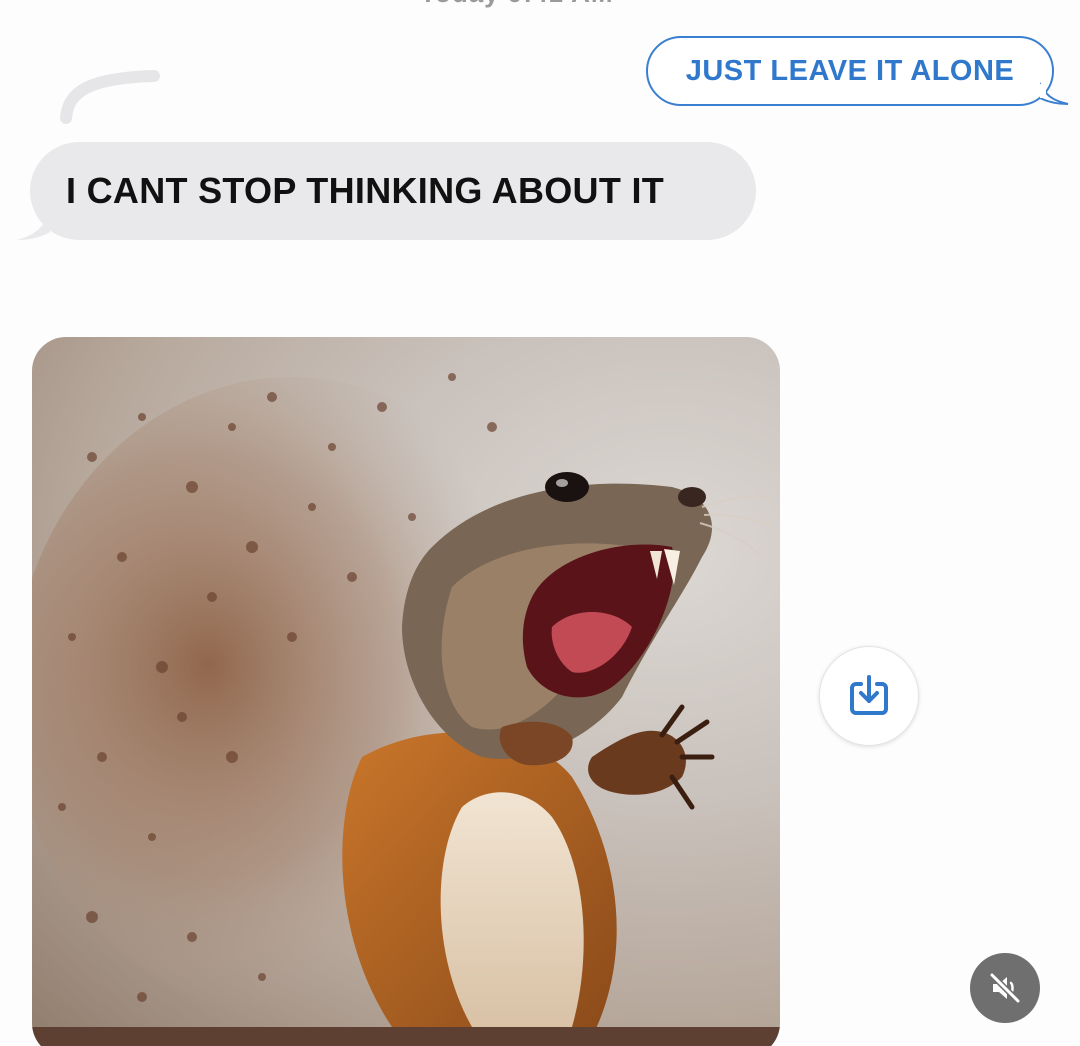 The width and height of the screenshot is (1080, 1046). I want to click on timestamp-header: Today 9:41 AM, so click(540, 4).